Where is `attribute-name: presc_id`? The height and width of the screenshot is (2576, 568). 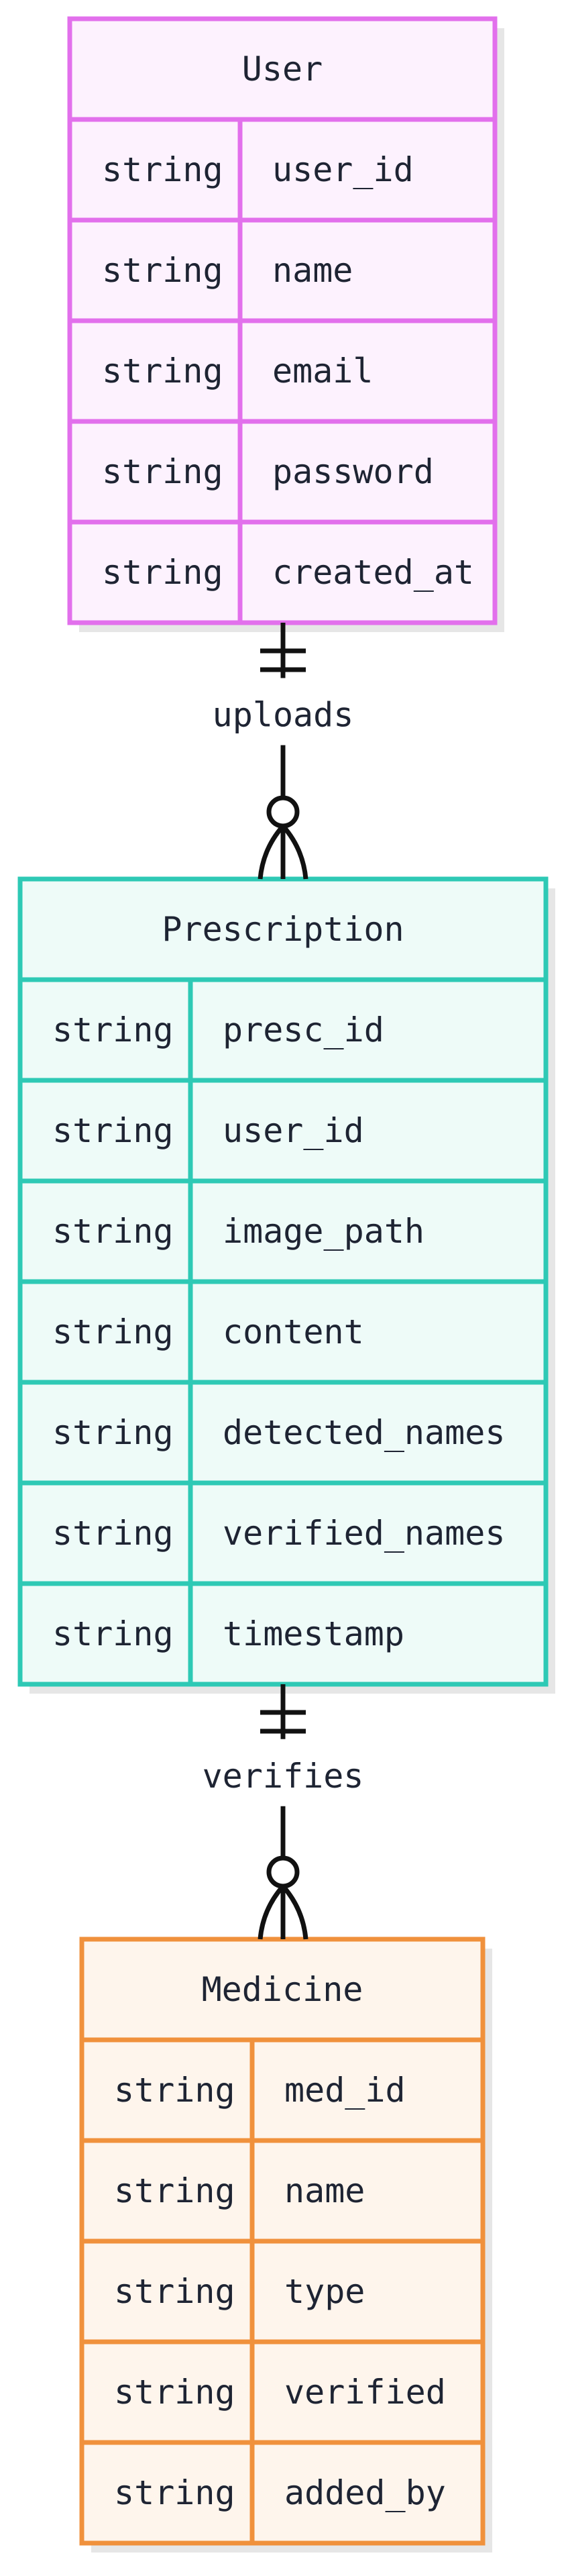 attribute-name: presc_id is located at coordinates (303, 1030).